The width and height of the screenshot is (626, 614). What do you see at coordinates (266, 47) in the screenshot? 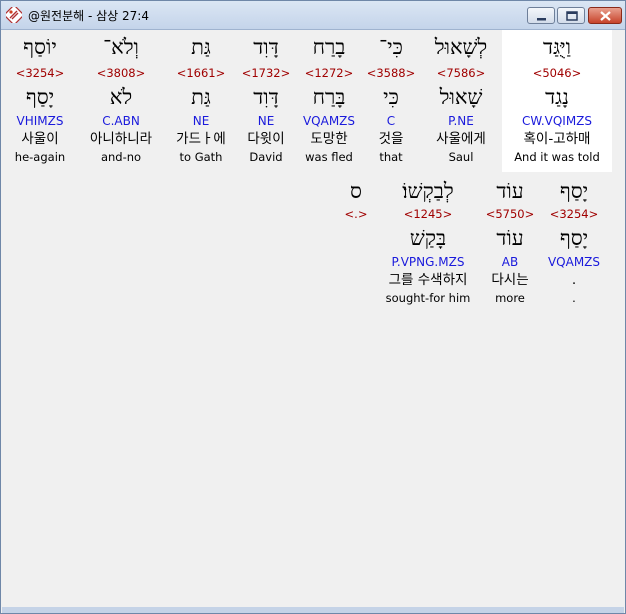
I see `hebrew-word: דָּוִד` at bounding box center [266, 47].